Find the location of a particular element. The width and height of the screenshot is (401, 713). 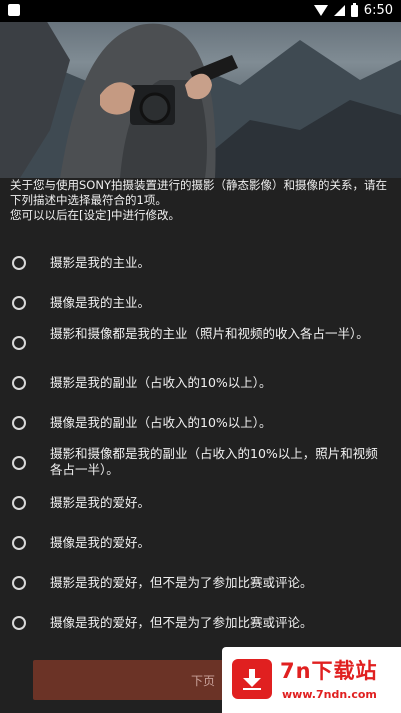

option-item: 摄影和摄像都是我的副业（占收入的10%以上，照片和视频各占一半）。 is located at coordinates (200, 463).